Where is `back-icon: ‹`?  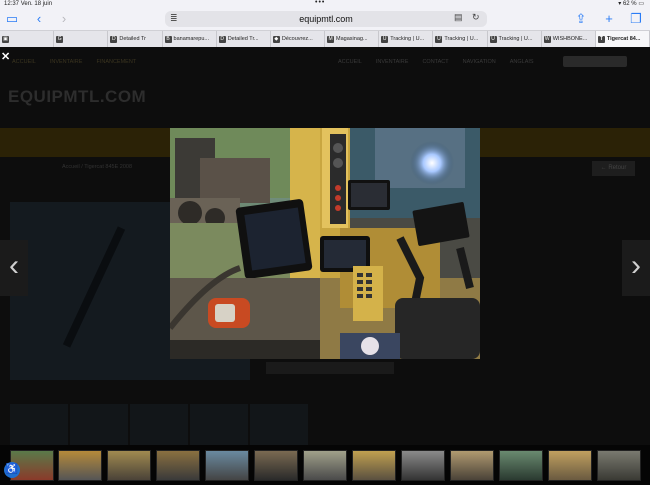
back-icon: ‹ is located at coordinates (39, 19).